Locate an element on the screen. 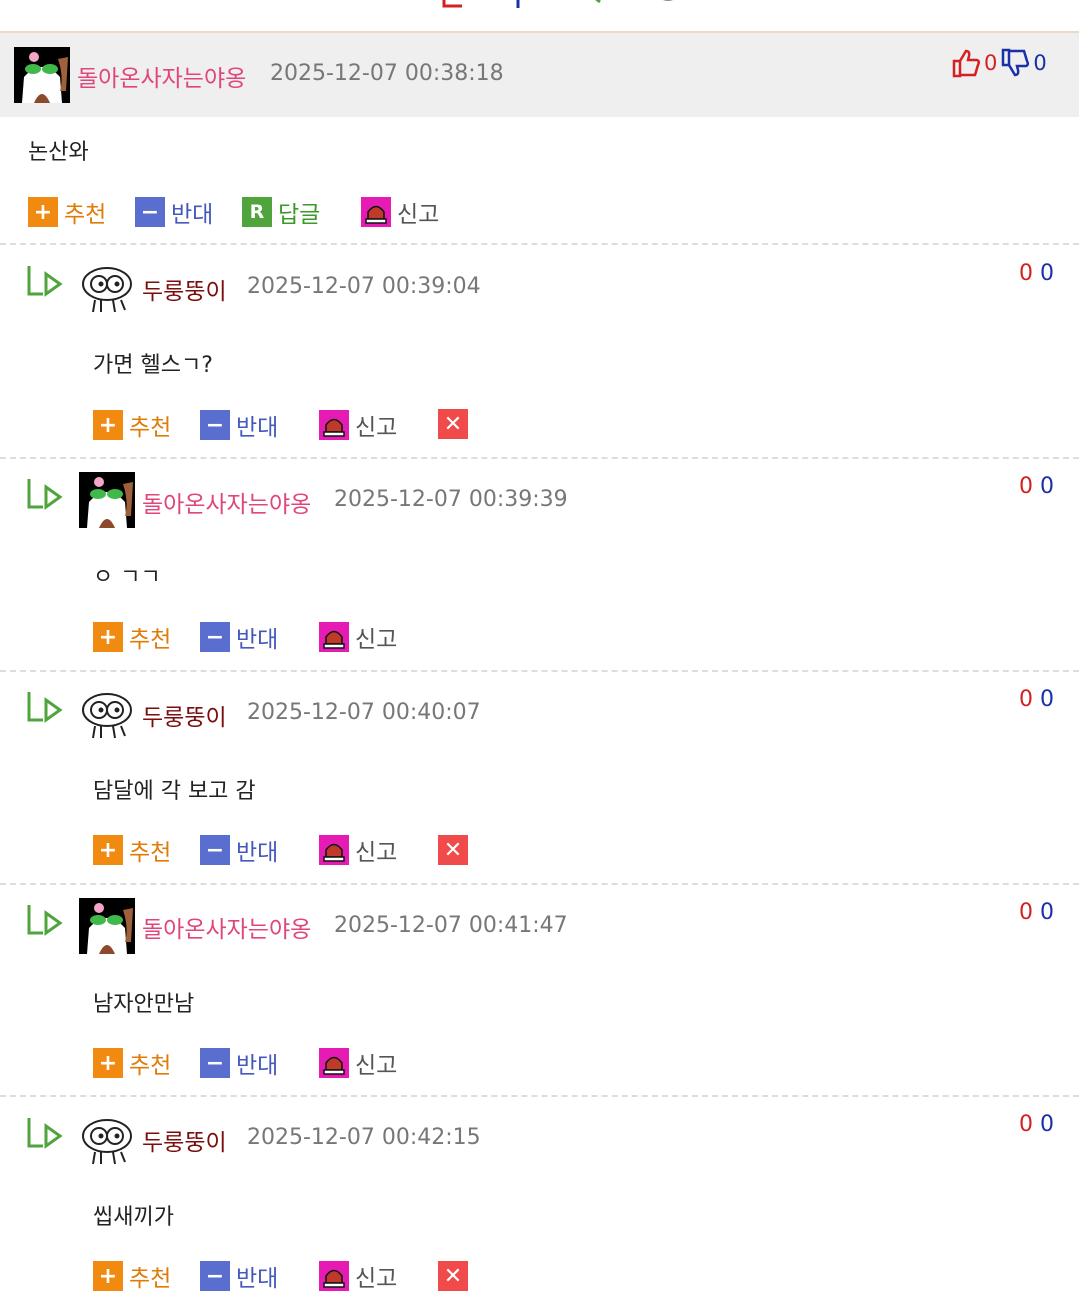 This screenshot has width=1079, height=1304. timestamp: 2025-12-07 00:38:18 is located at coordinates (387, 73).